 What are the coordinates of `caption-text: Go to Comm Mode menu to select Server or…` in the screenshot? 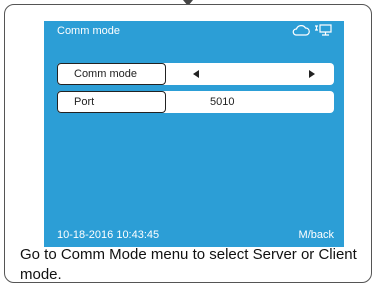 It's located at (188, 264).